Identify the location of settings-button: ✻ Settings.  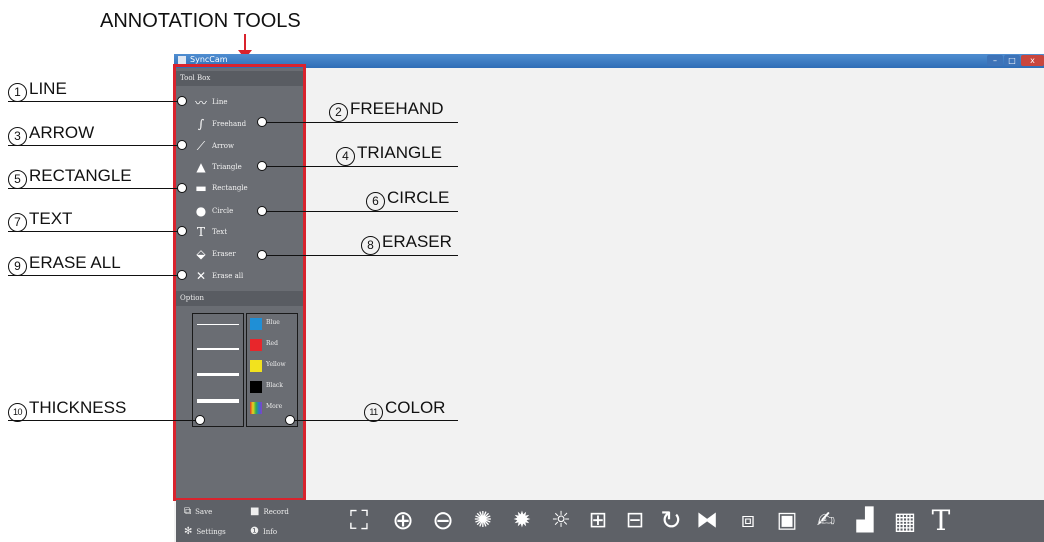
(205, 531).